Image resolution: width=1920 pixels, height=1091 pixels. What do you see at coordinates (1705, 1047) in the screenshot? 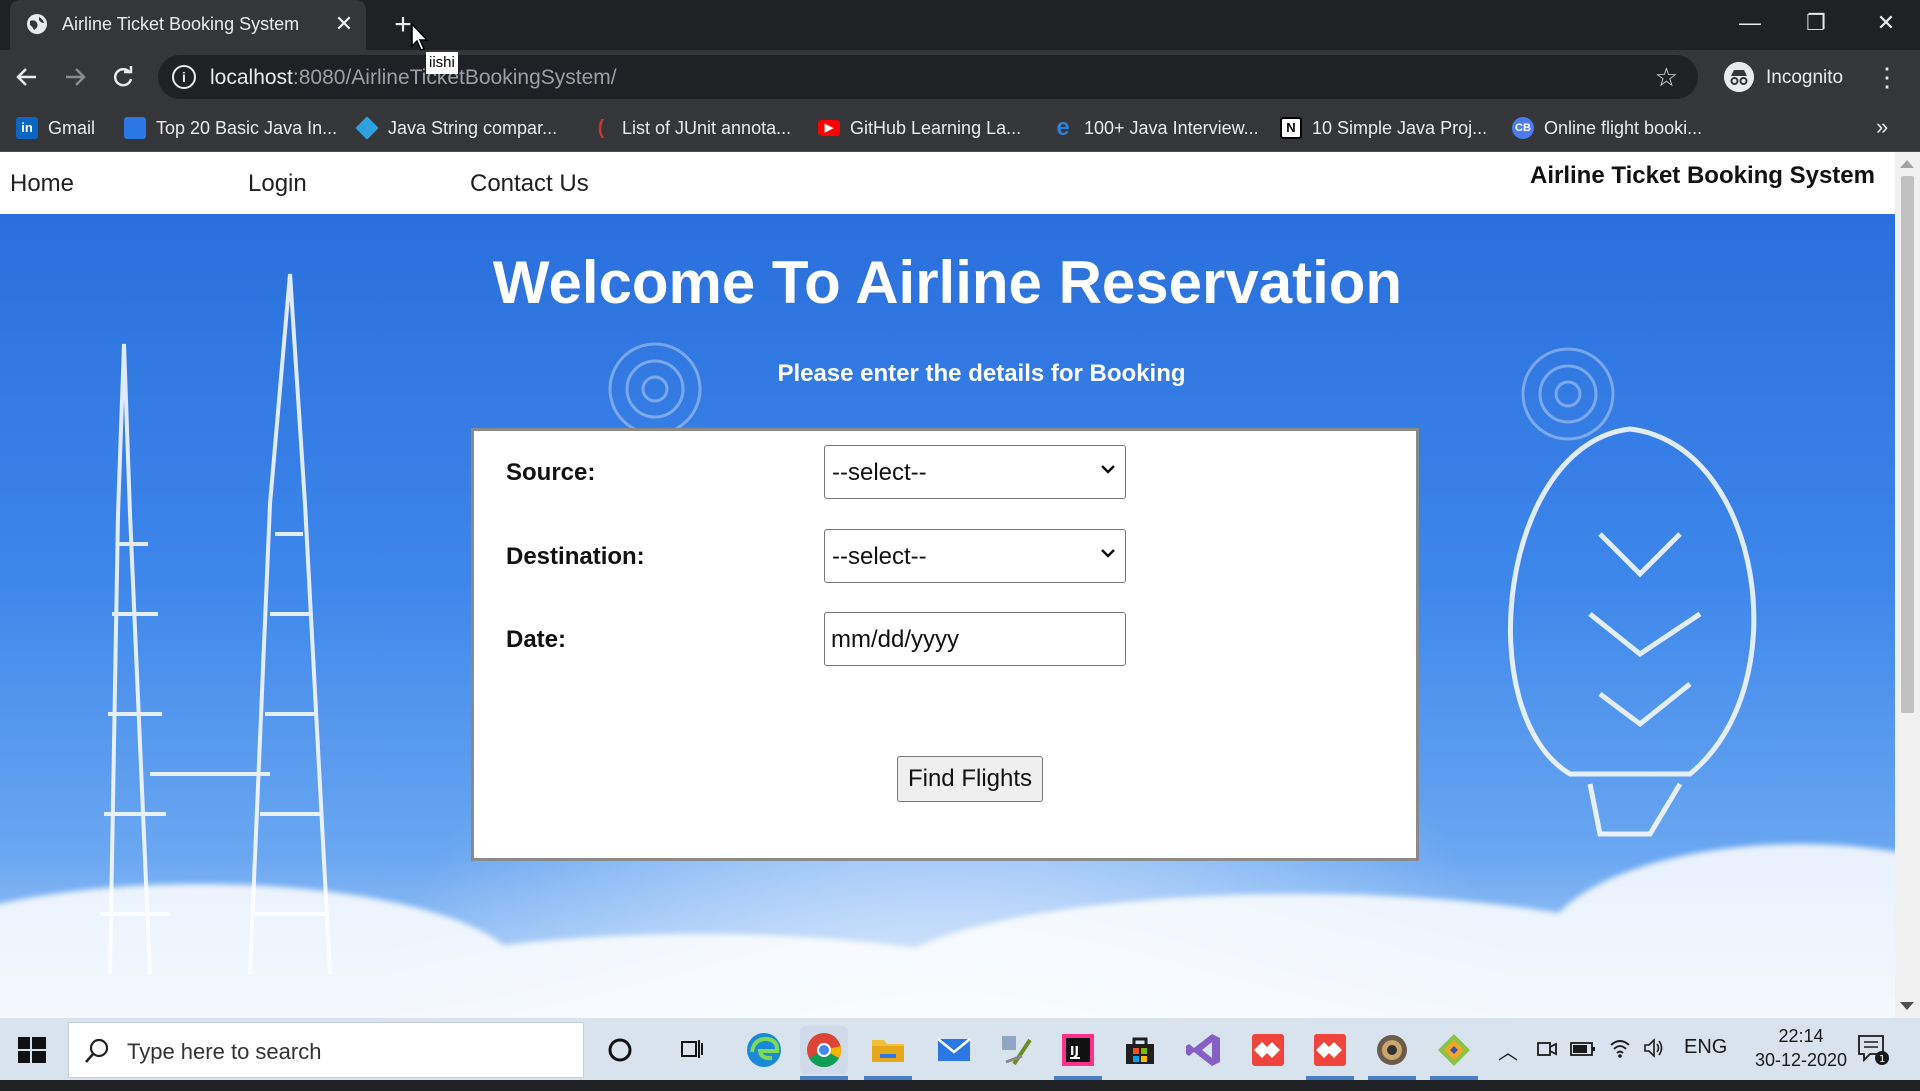
I see `language-indicator: ENG` at bounding box center [1705, 1047].